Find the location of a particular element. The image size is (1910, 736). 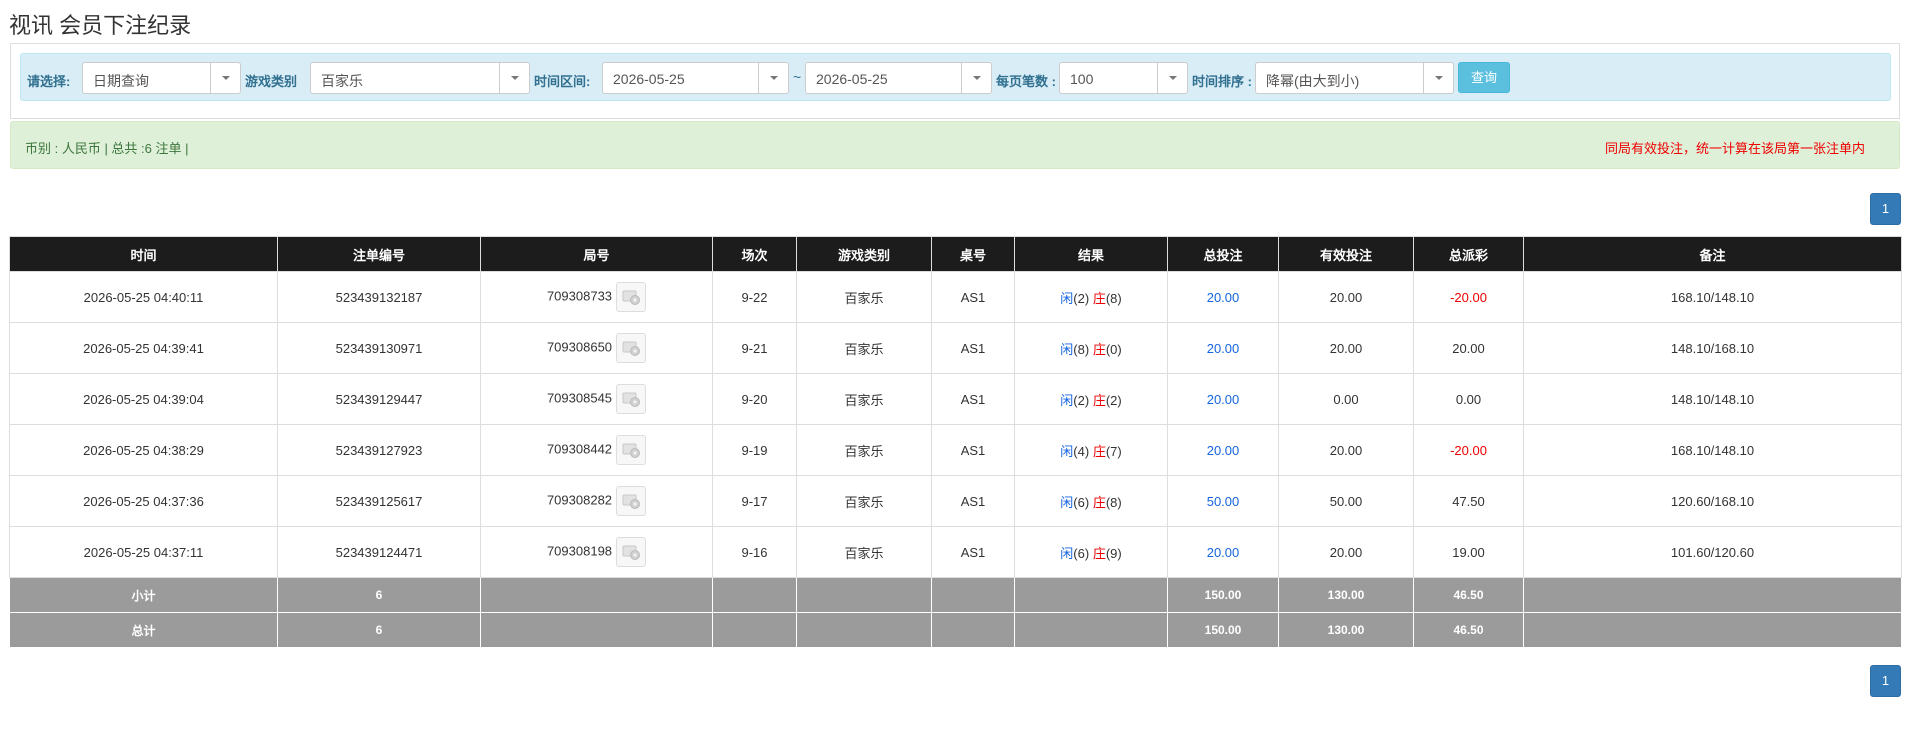

total-bet-cell: 50.00 is located at coordinates (1223, 501).